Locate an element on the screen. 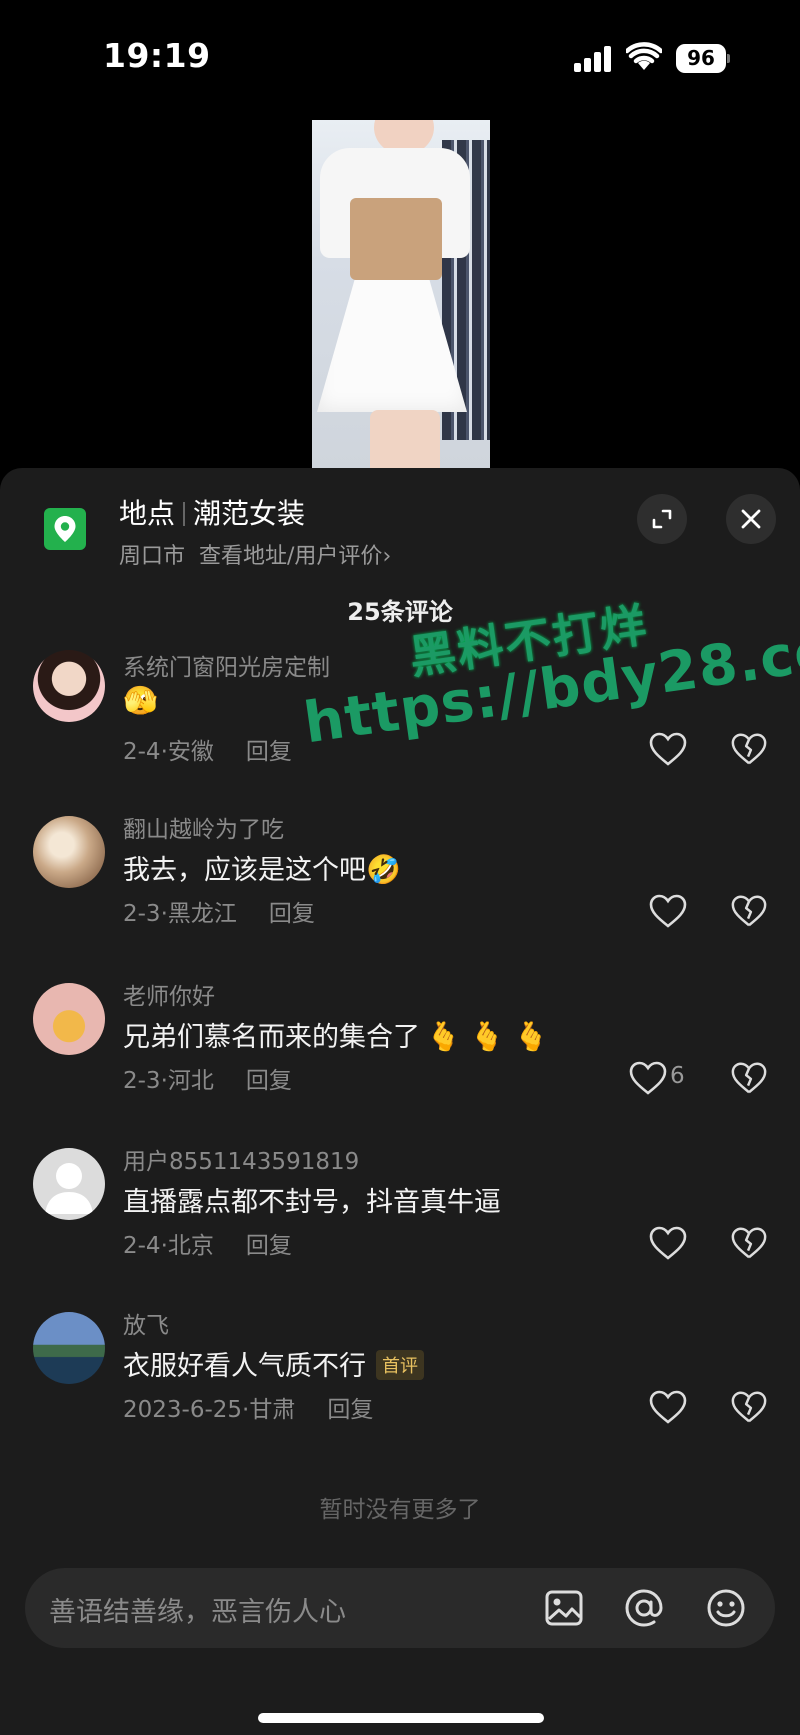 This screenshot has width=800, height=1735. location-pin-icon is located at coordinates (65, 529).